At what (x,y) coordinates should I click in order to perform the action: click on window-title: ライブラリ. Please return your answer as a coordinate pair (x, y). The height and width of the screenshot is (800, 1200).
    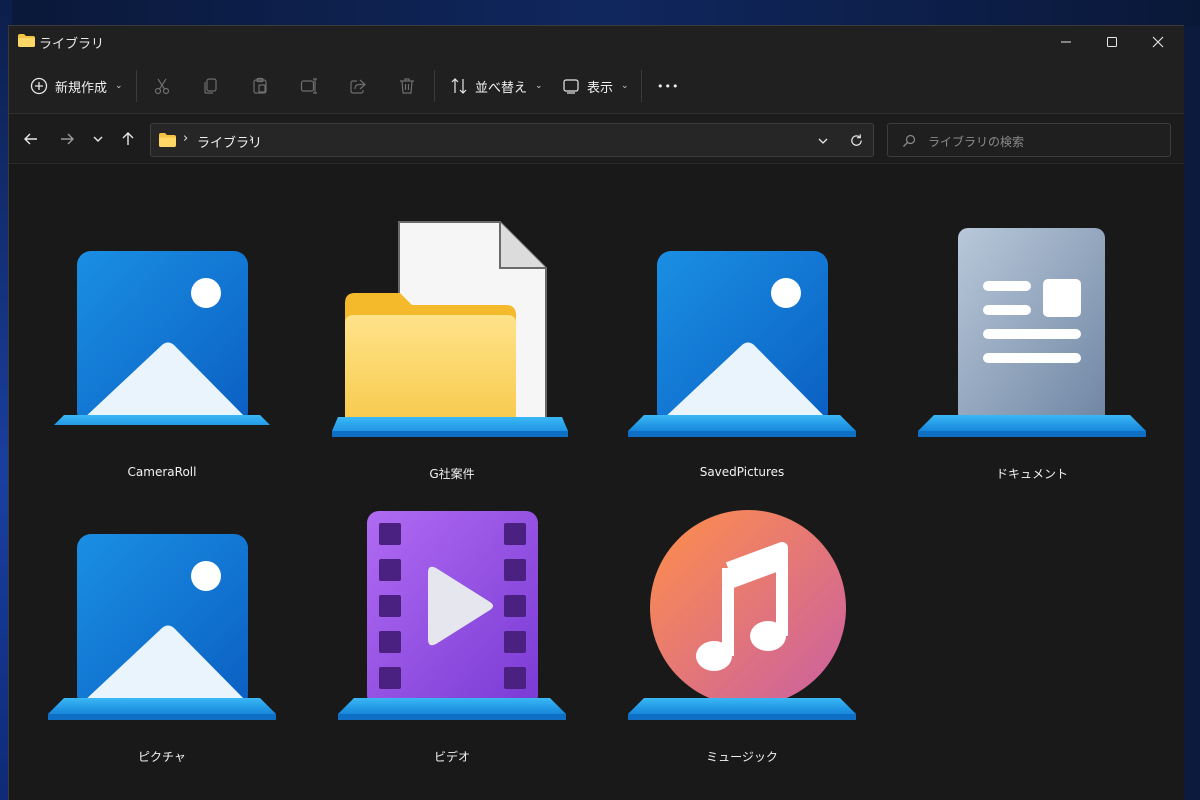
    Looking at the image, I should click on (72, 44).